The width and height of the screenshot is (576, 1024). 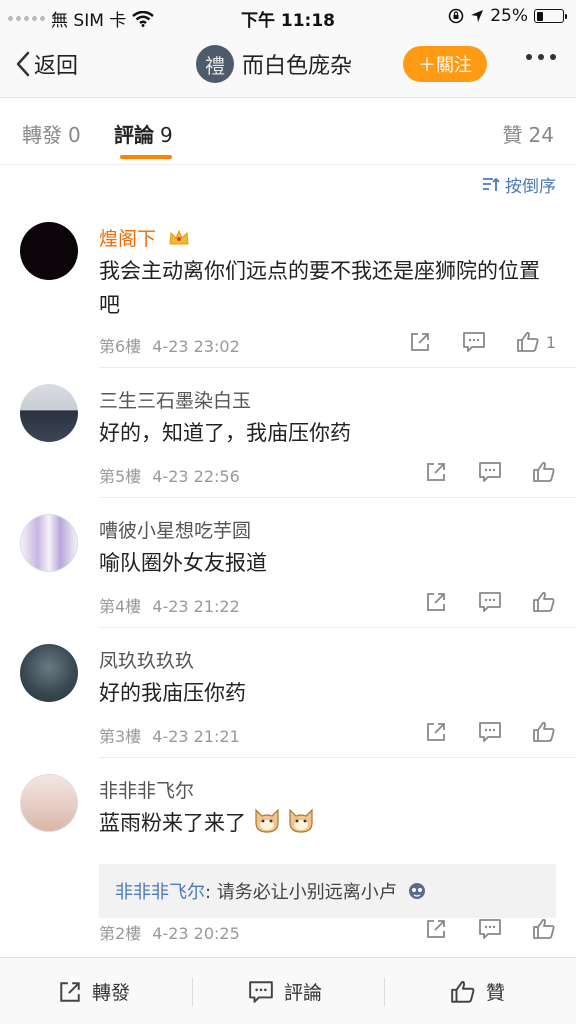 What do you see at coordinates (172, 823) in the screenshot?
I see `comment-text-content: 蓝雨粉来了来了` at bounding box center [172, 823].